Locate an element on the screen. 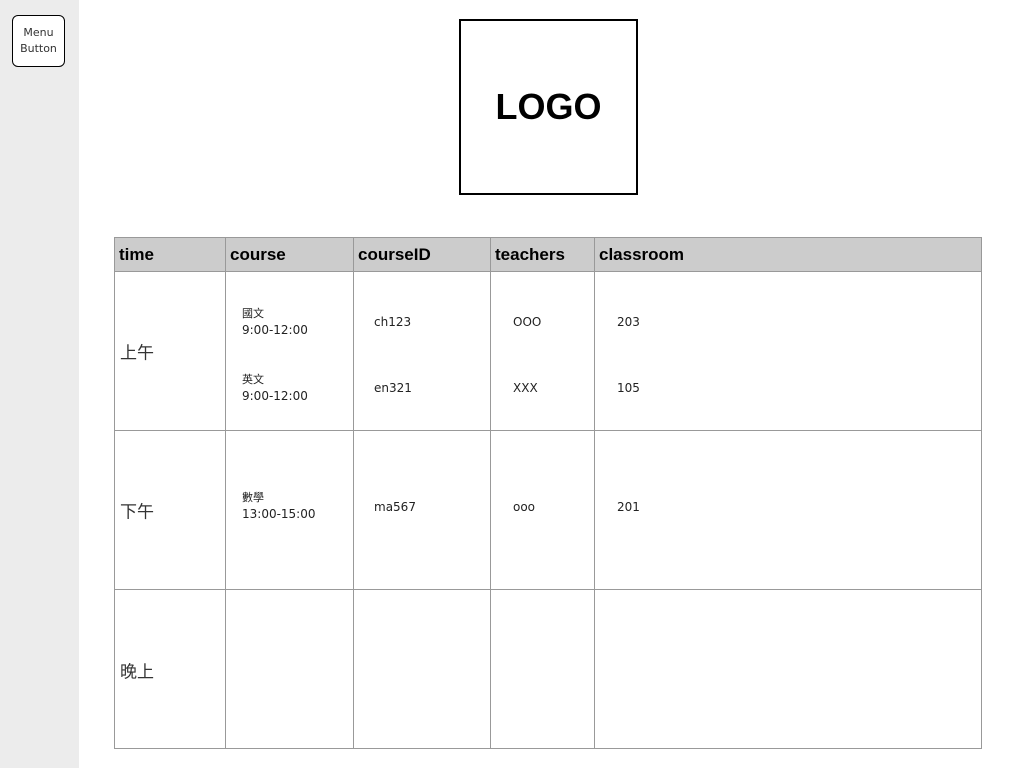 This screenshot has width=1024, height=768. teachers-cell is located at coordinates (543, 669).